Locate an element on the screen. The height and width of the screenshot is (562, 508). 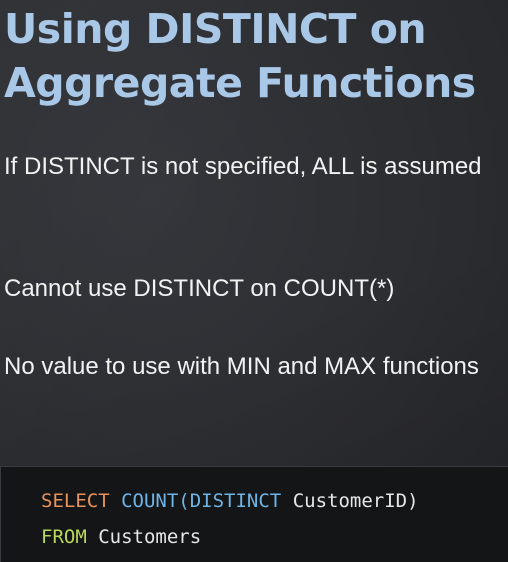
code-line-from: FROM Customers is located at coordinates (121, 537).